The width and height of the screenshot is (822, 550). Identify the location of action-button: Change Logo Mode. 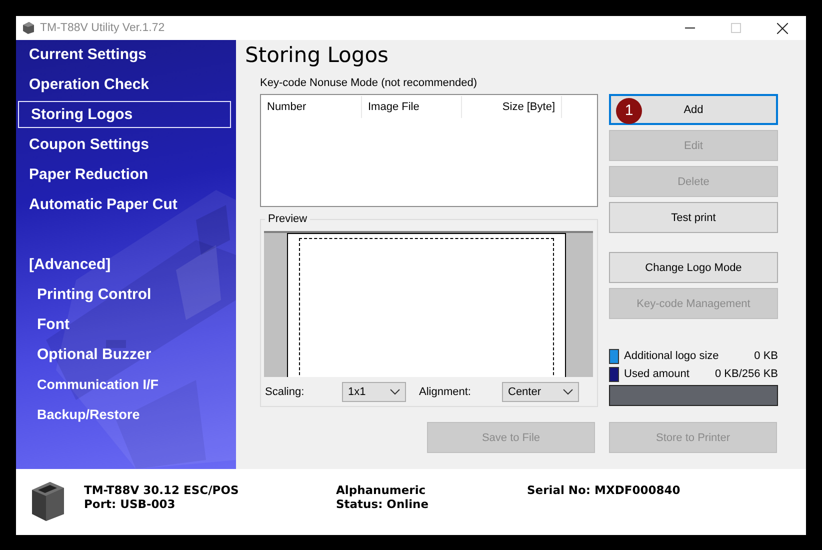
(693, 267).